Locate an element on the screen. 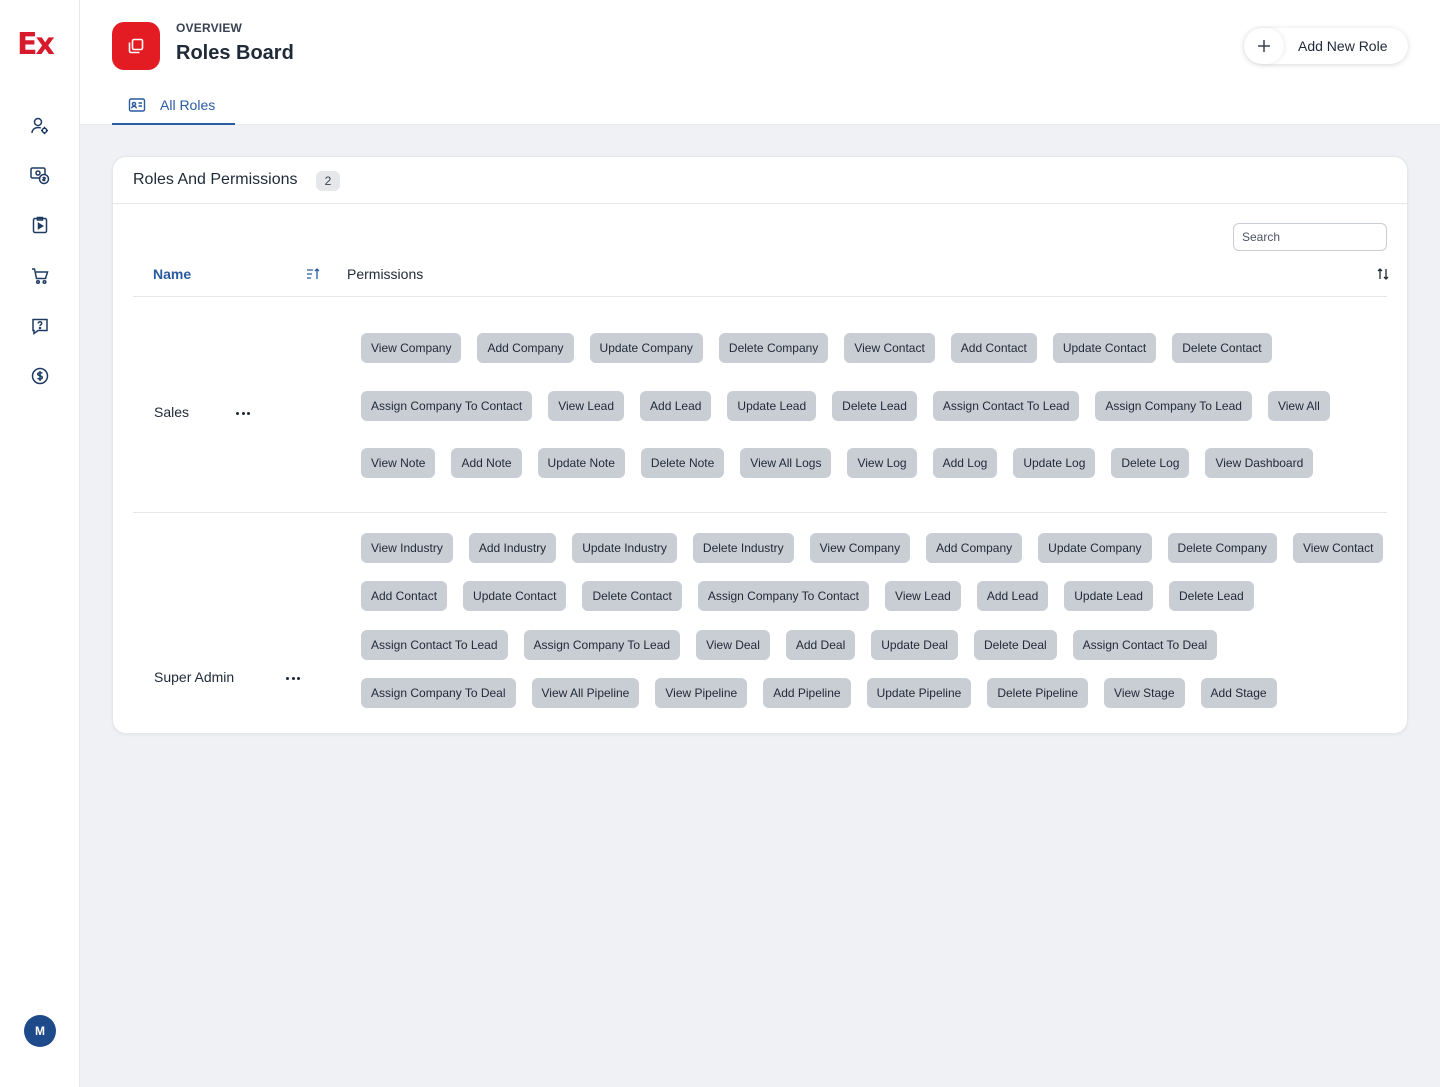 This screenshot has height=1087, width=1440. table-header: Name Permissions is located at coordinates (761, 278).